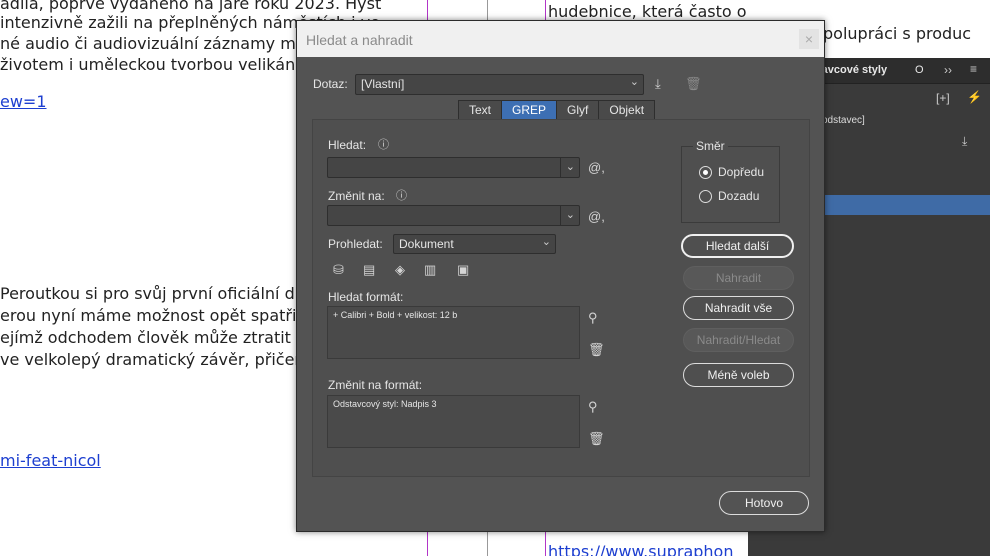  I want to click on direction-backward-label: Dozadu, so click(738, 196).